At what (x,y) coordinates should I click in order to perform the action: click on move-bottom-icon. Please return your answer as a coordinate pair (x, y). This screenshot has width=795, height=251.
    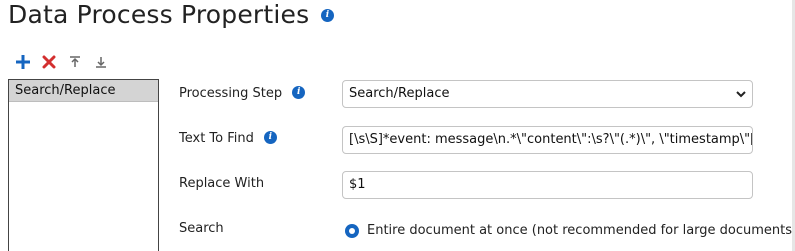
    Looking at the image, I should click on (101, 62).